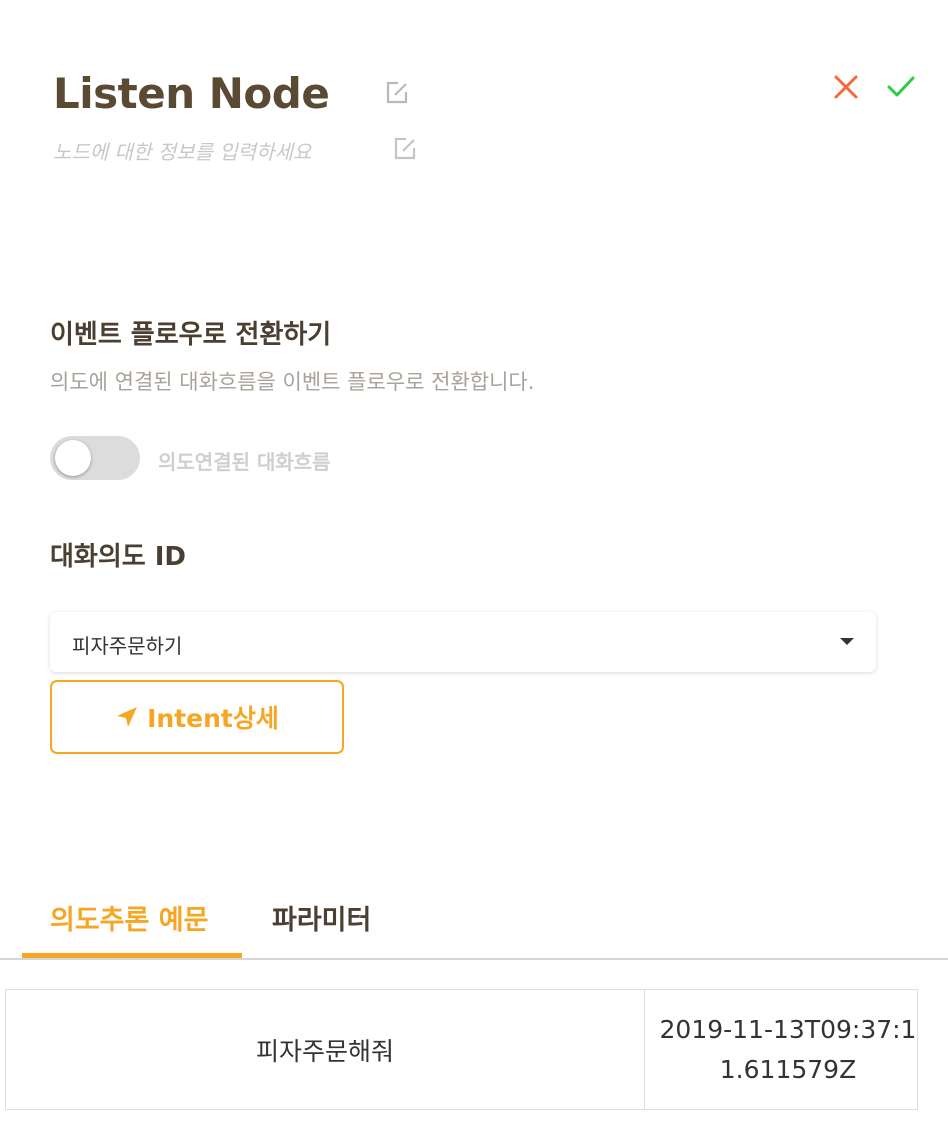 The image size is (948, 1146). What do you see at coordinates (129, 917) in the screenshot?
I see `tab-examples: 의도추론 예문` at bounding box center [129, 917].